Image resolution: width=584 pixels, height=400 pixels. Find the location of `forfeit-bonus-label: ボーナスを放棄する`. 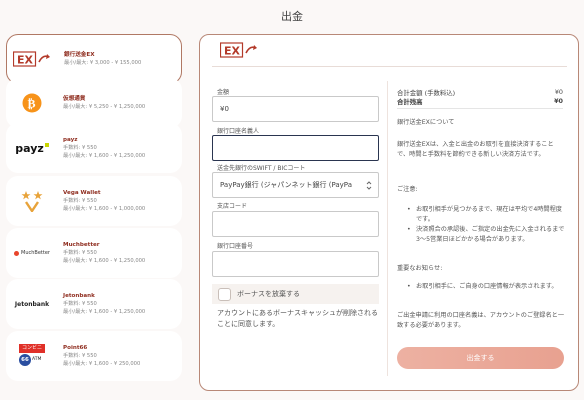

forfeit-bonus-label: ボーナスを放棄する is located at coordinates (268, 294).